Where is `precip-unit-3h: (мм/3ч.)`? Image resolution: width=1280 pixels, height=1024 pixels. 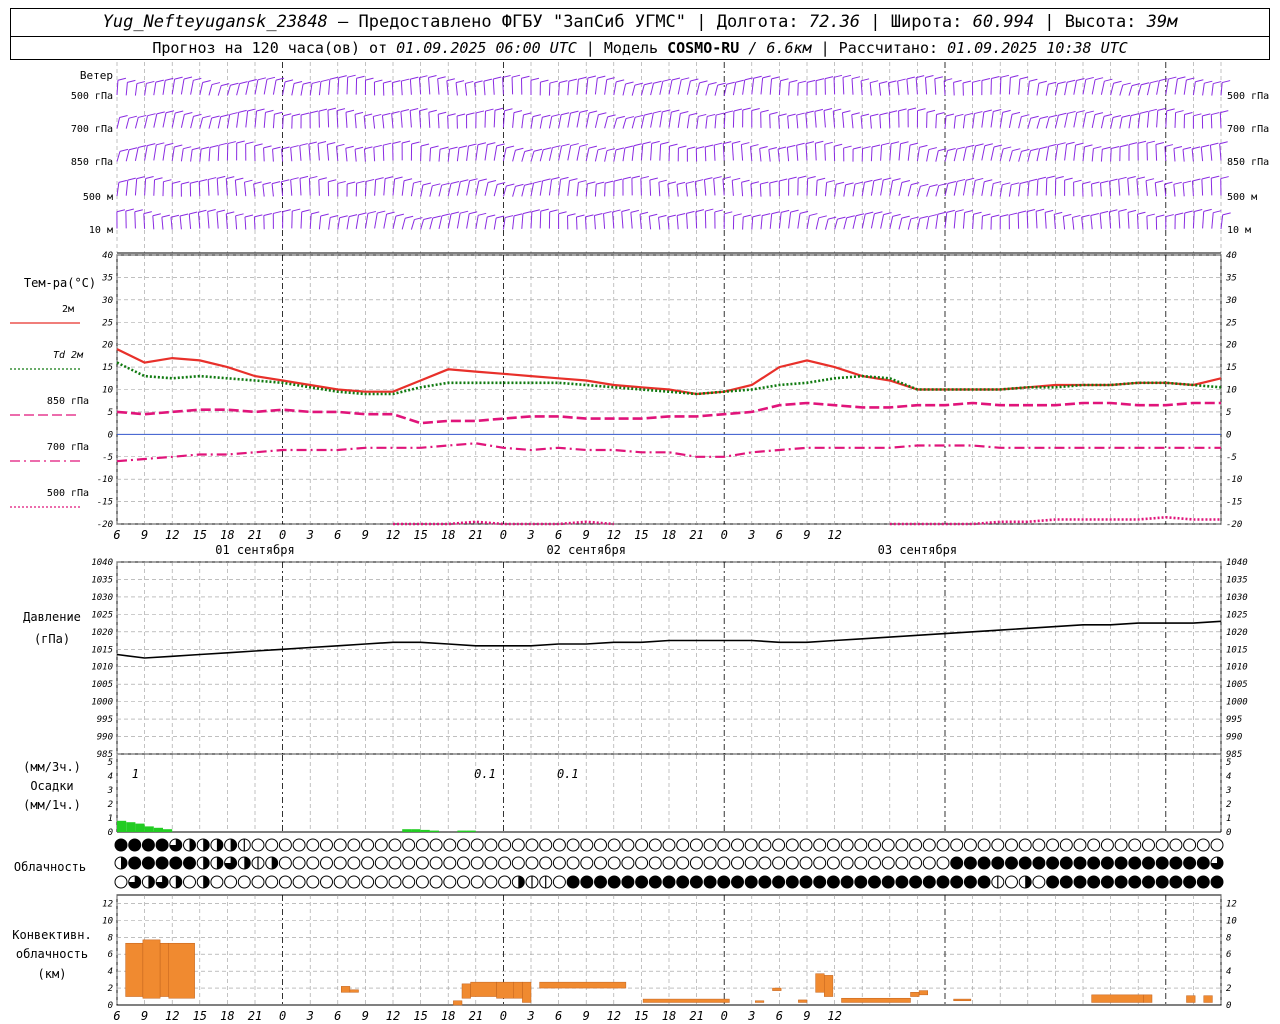
precip-unit-3h: (мм/3ч.) is located at coordinates (52, 767).